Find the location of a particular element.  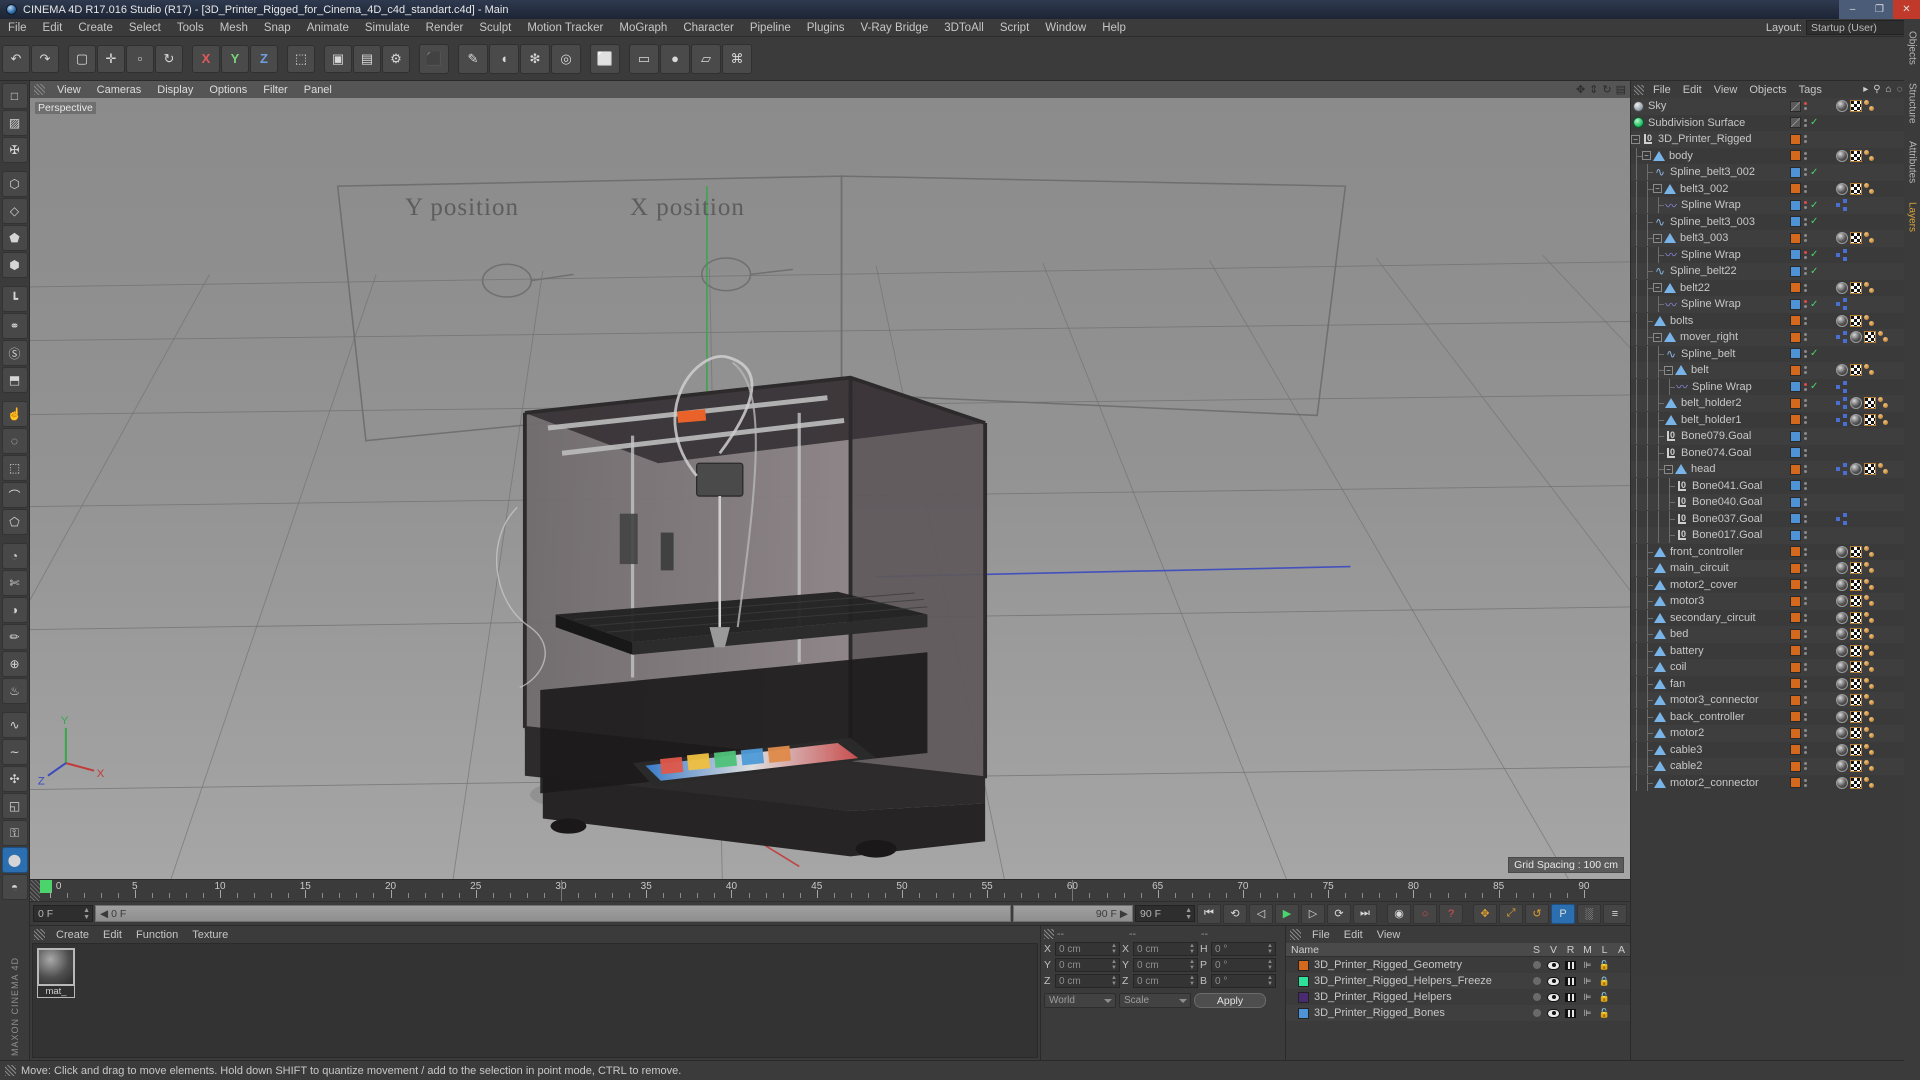

layer-solo-toggle is located at coordinates (1536, 1013).